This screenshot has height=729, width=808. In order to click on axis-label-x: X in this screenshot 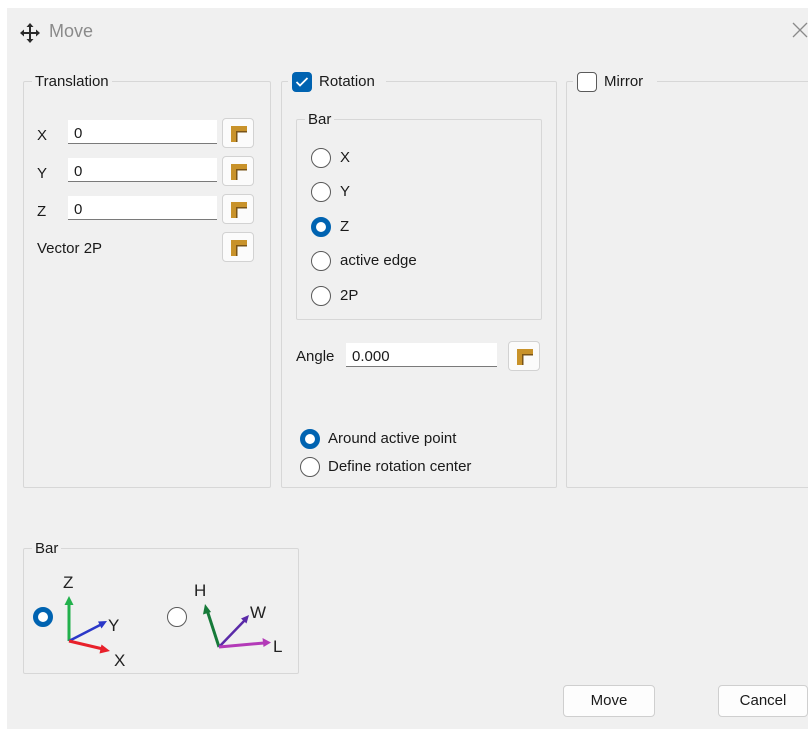, I will do `click(119, 659)`.